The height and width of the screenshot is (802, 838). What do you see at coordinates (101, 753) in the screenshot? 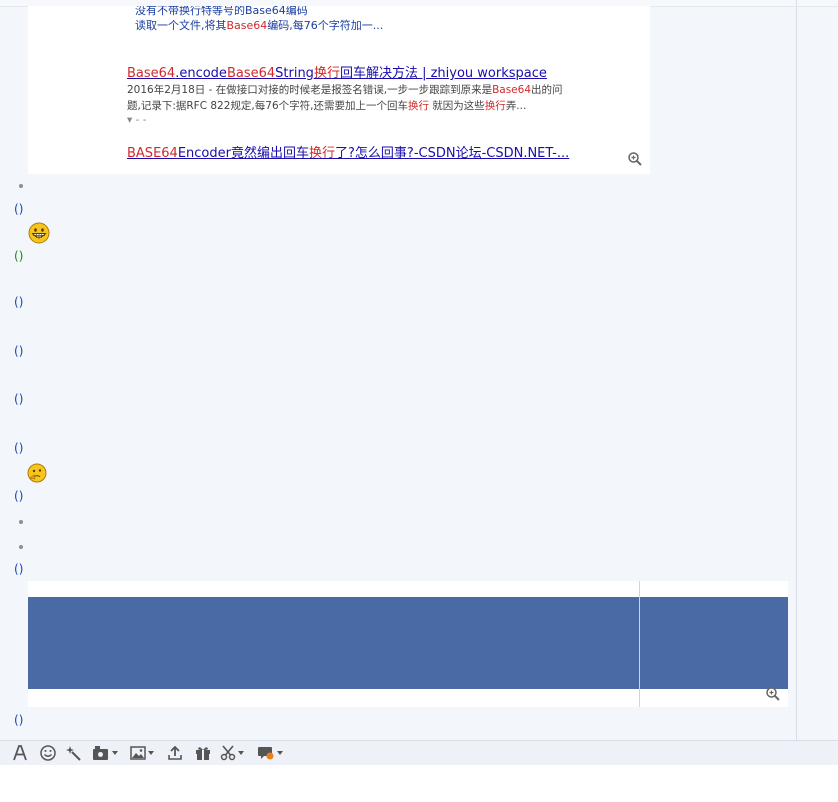
I see `gif-icon` at bounding box center [101, 753].